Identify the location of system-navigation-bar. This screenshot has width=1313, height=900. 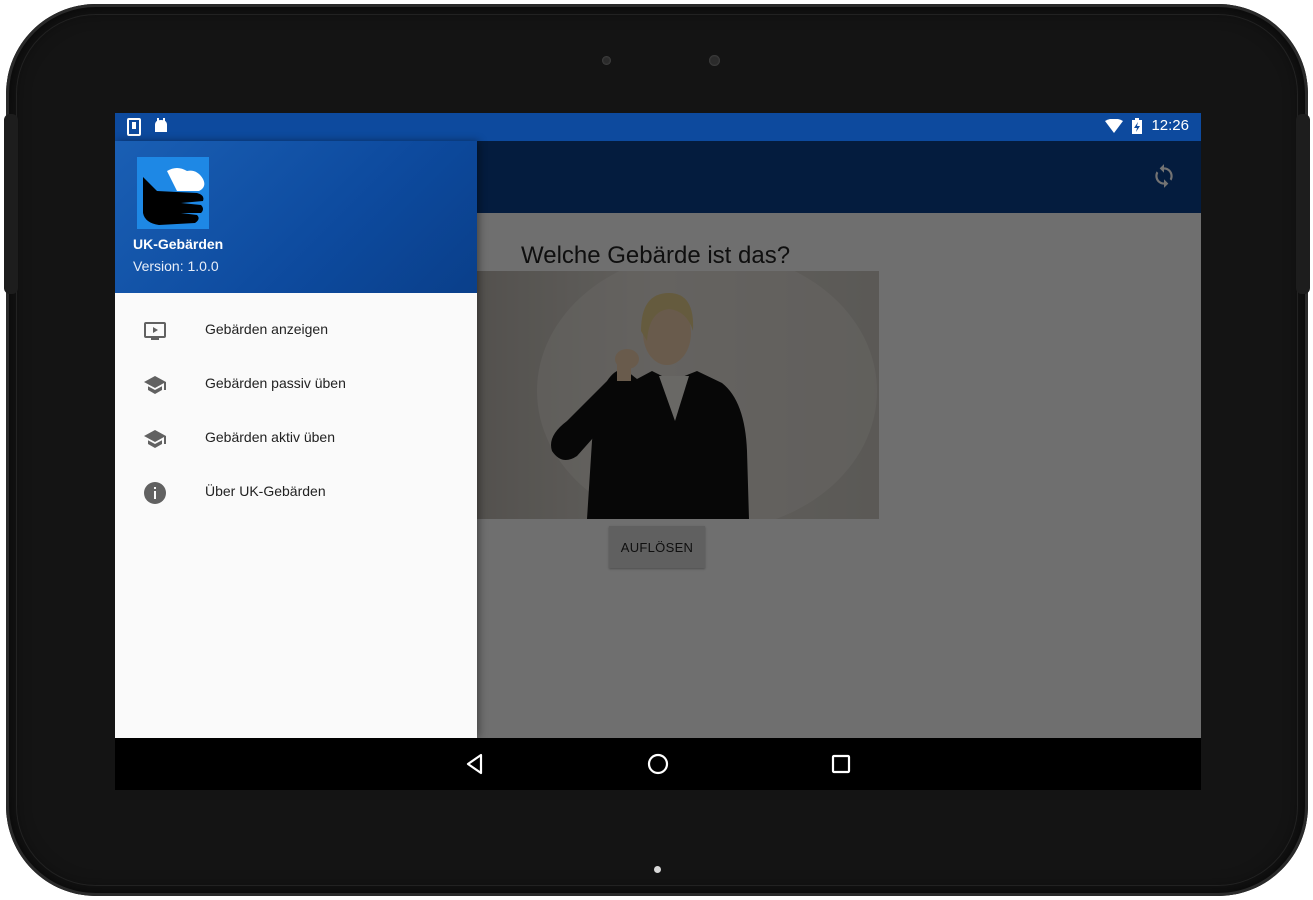
(658, 764).